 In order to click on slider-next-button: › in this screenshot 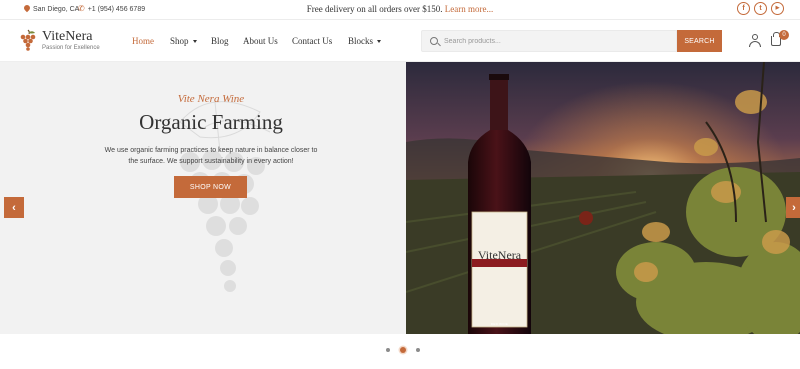, I will do `click(793, 207)`.